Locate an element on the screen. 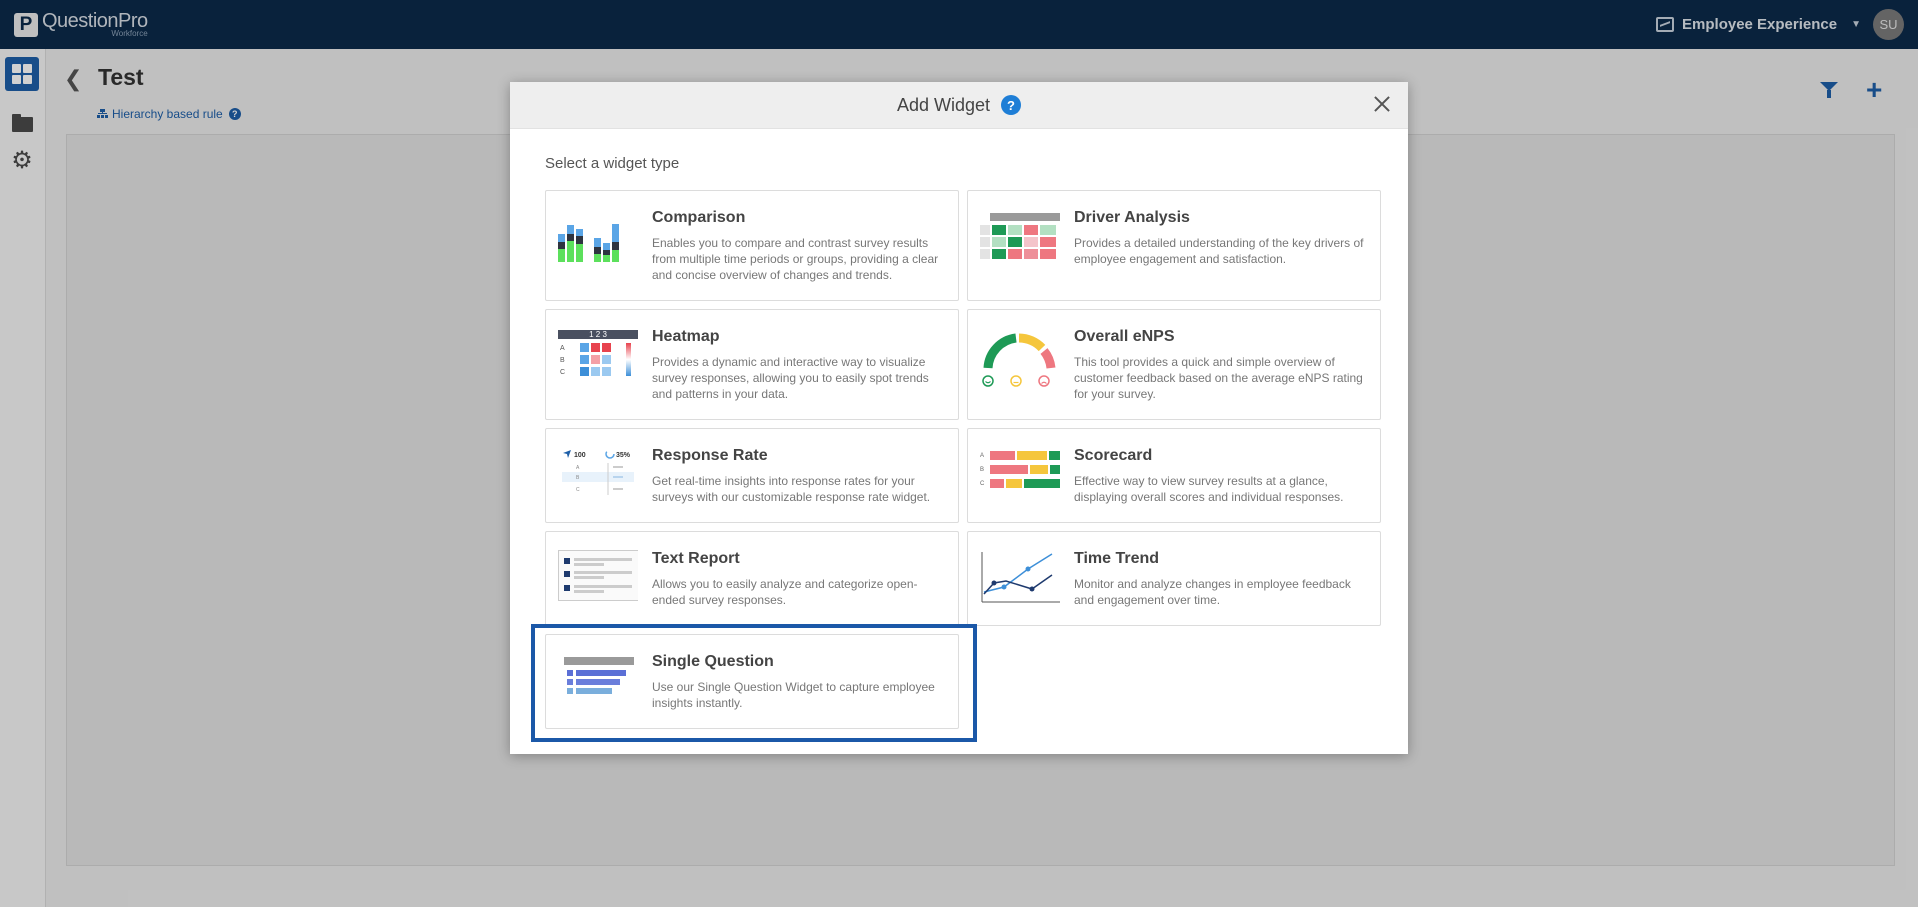  close-icon is located at coordinates (1382, 104).